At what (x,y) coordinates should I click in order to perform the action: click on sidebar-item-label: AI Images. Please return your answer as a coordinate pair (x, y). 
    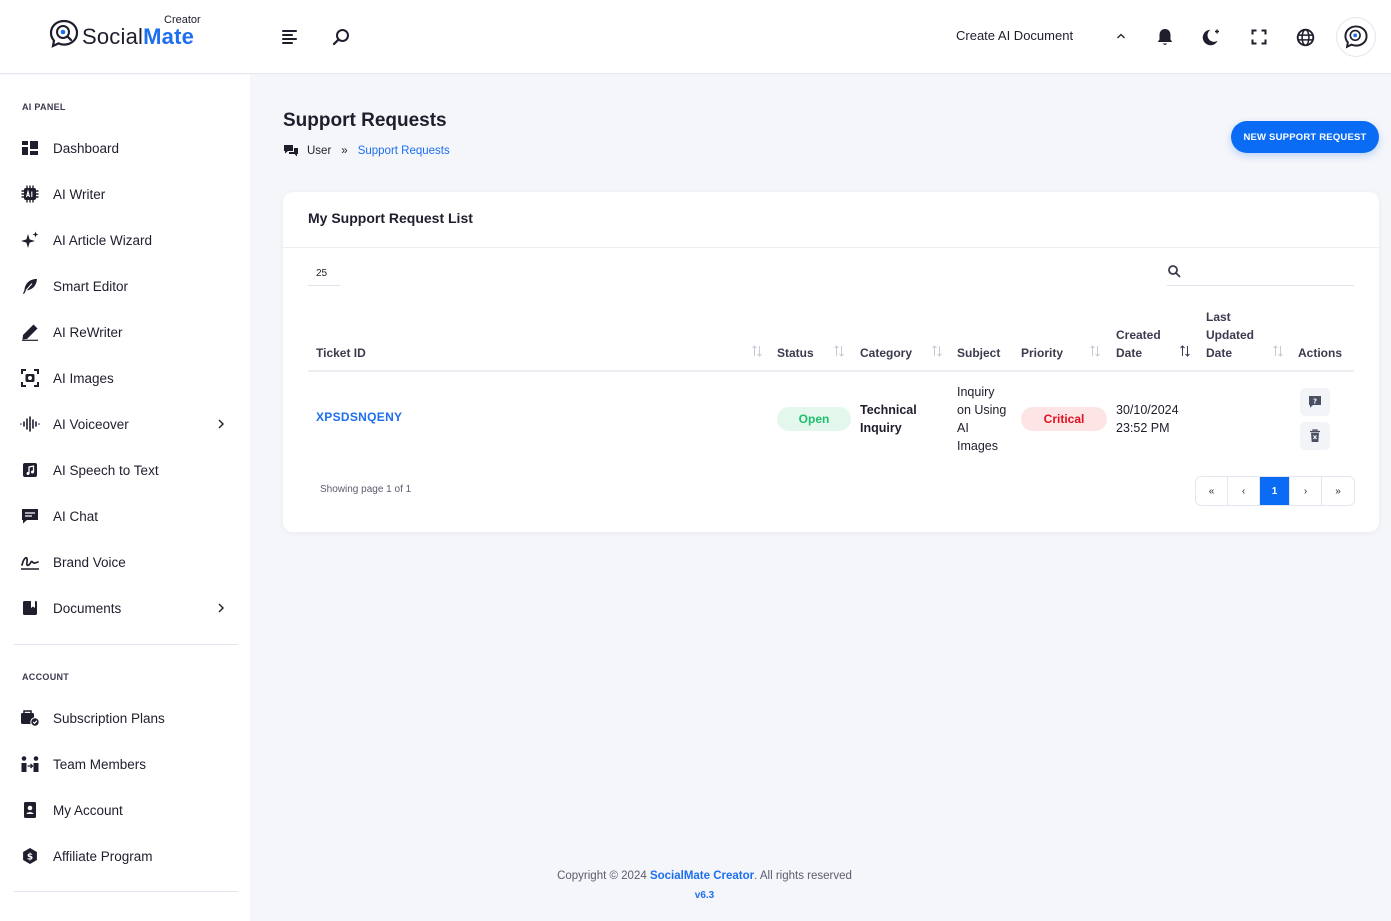
    Looking at the image, I should click on (83, 378).